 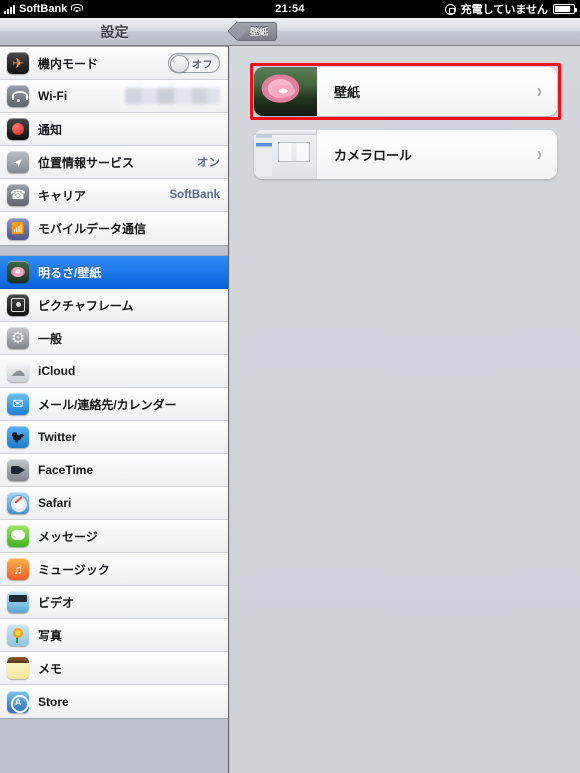 What do you see at coordinates (18, 272) in the screenshot?
I see `brightness-wallpaper-icon` at bounding box center [18, 272].